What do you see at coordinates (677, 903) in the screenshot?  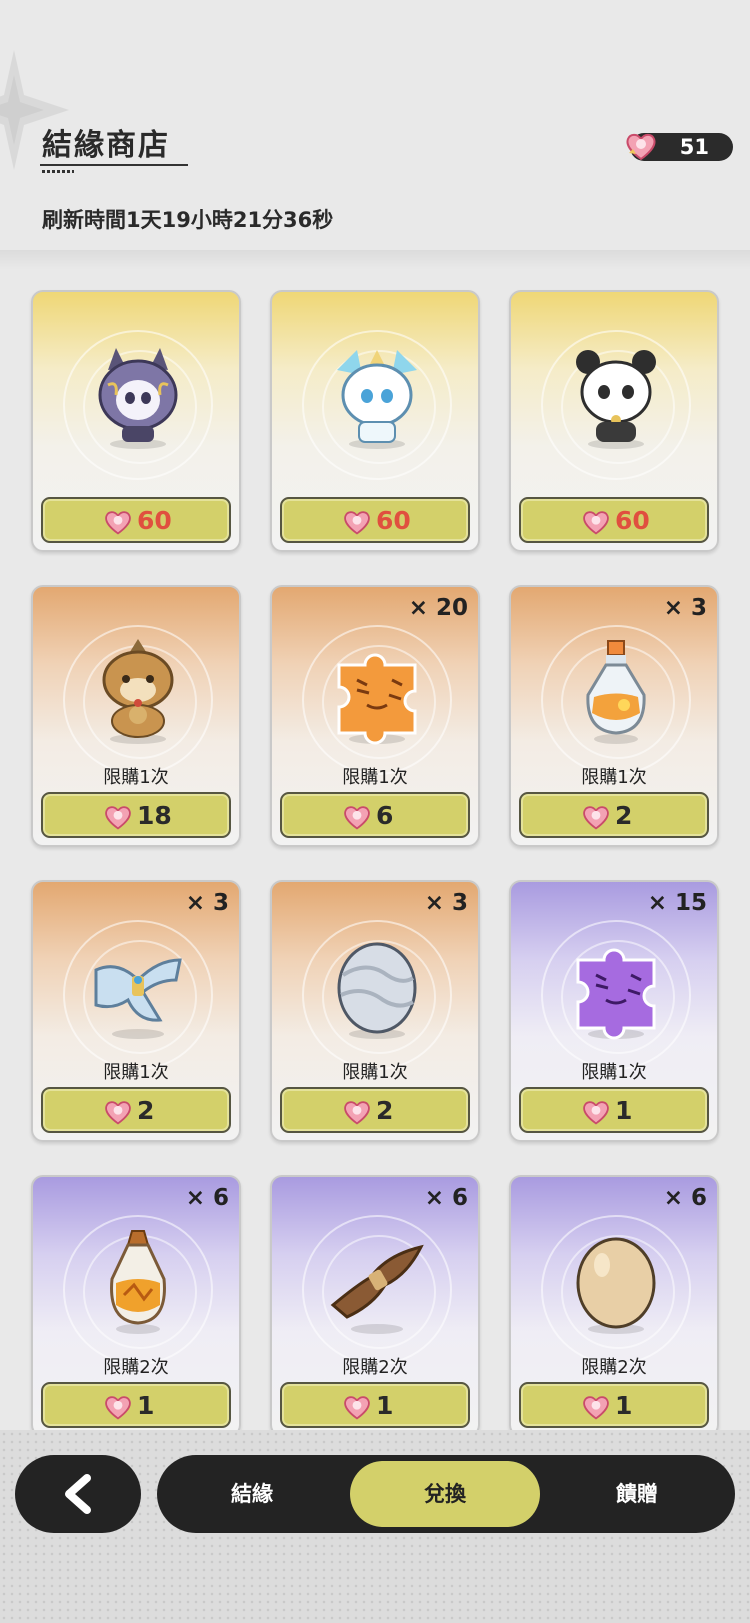 I see `item-quantity: × 15` at bounding box center [677, 903].